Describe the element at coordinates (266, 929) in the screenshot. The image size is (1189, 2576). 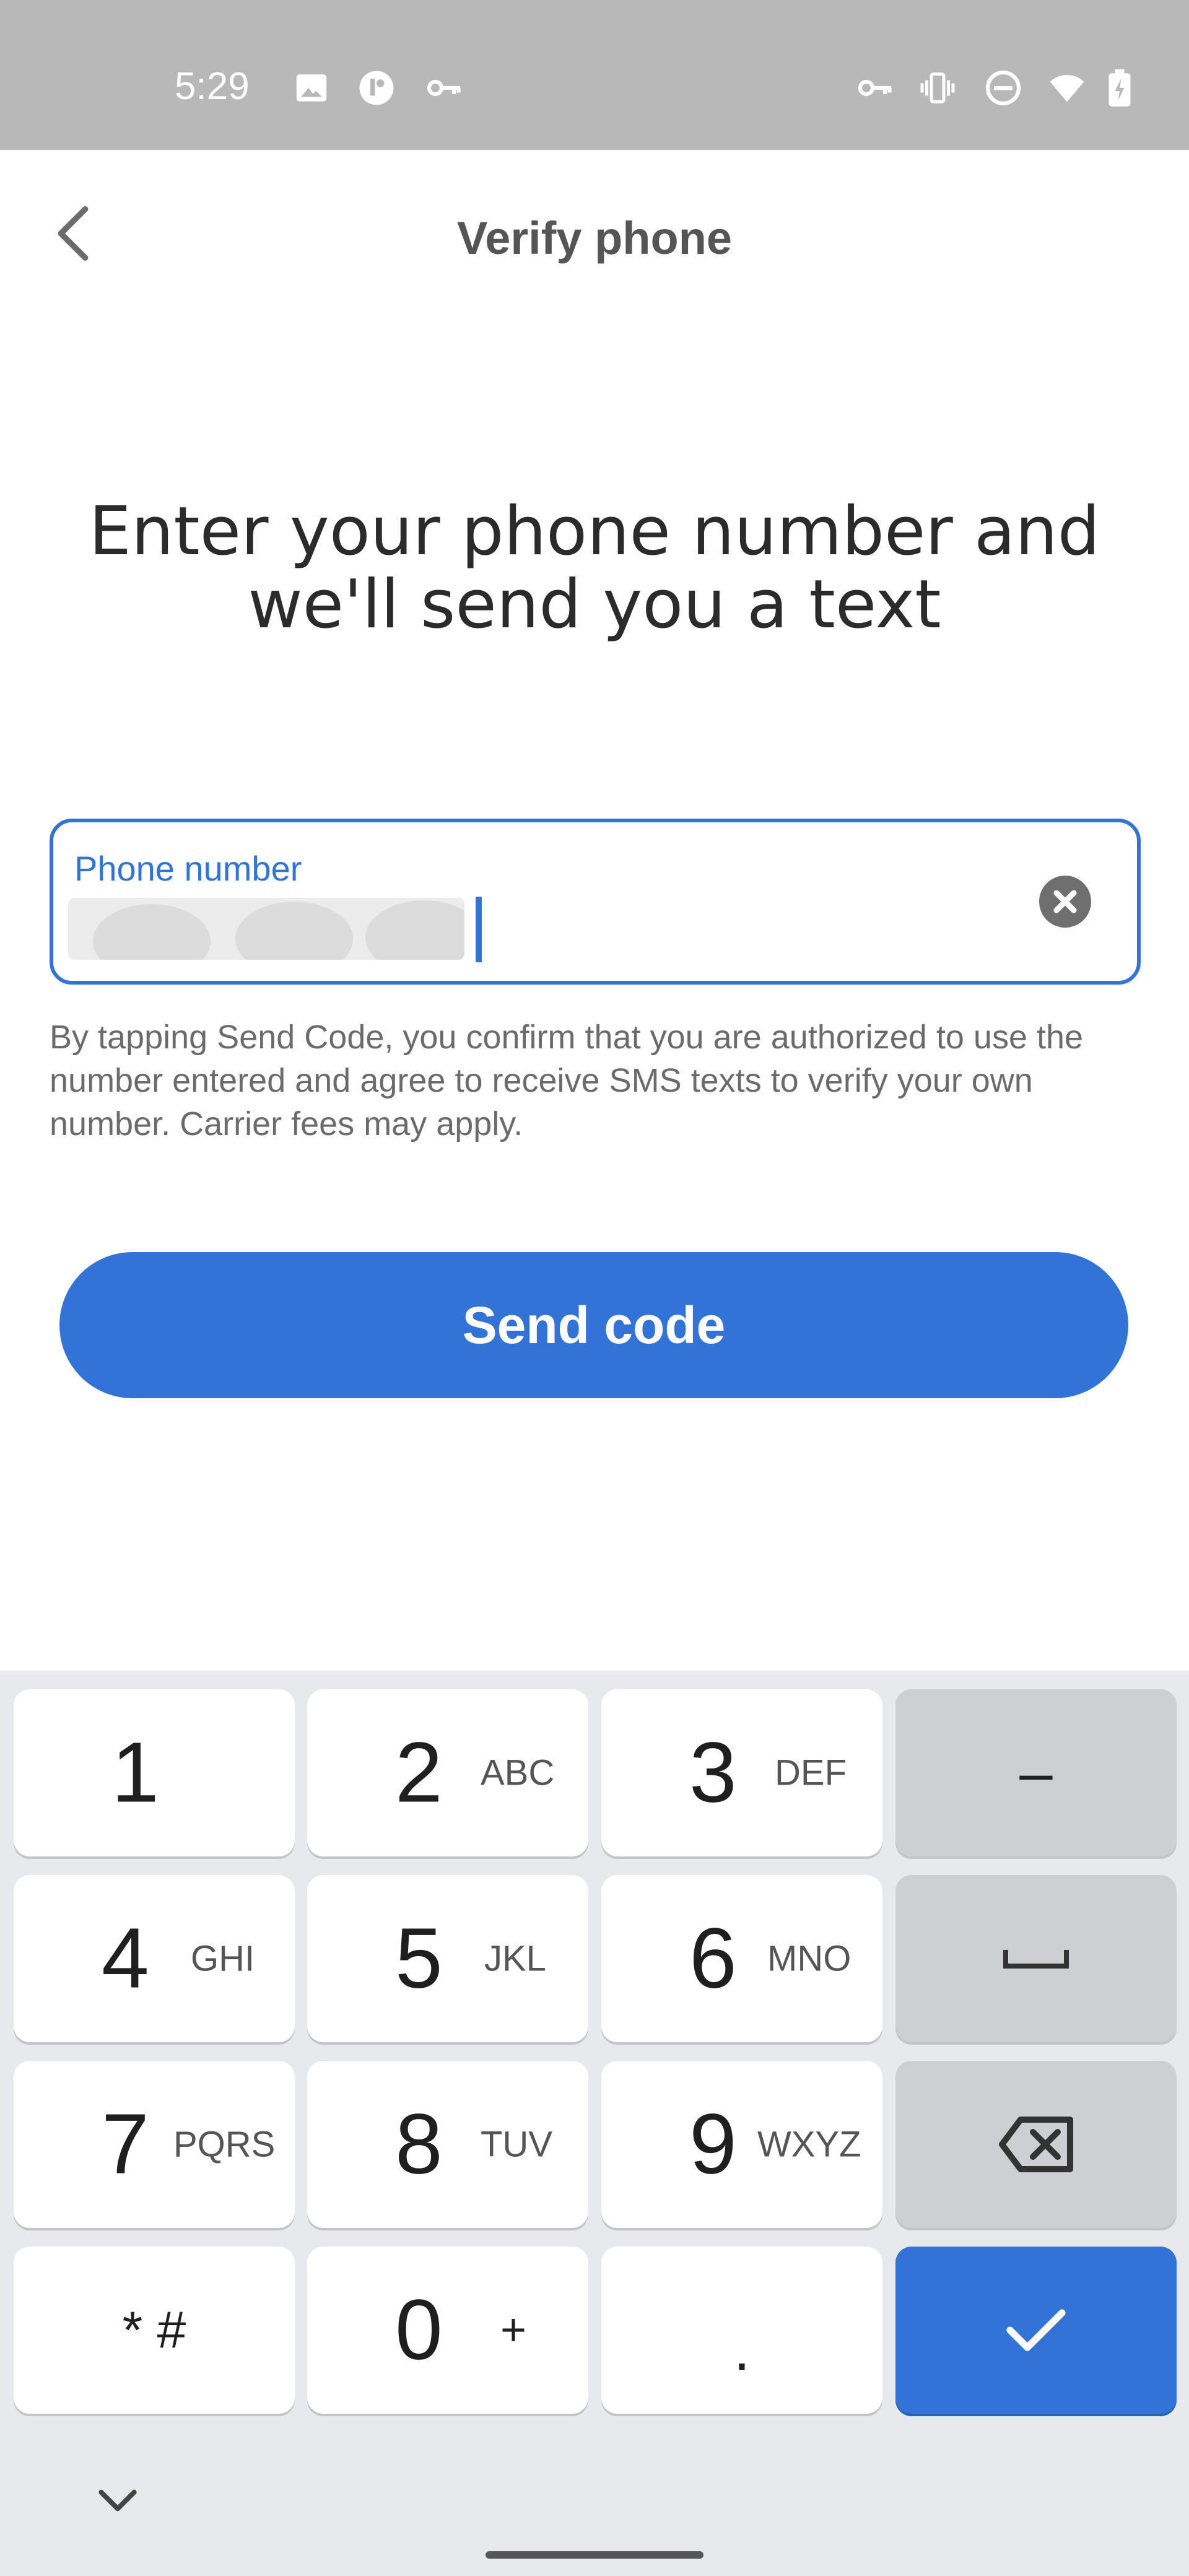
I see `phone-number-value-redacted` at that location.